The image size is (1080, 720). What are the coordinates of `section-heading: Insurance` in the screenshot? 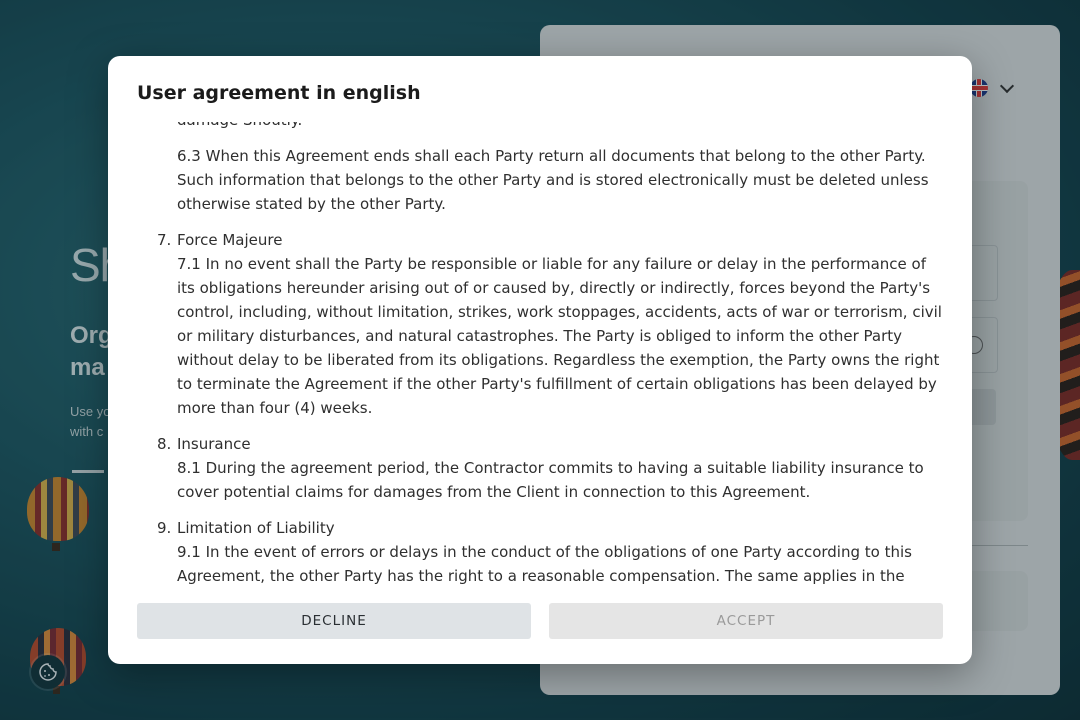 It's located at (214, 444).